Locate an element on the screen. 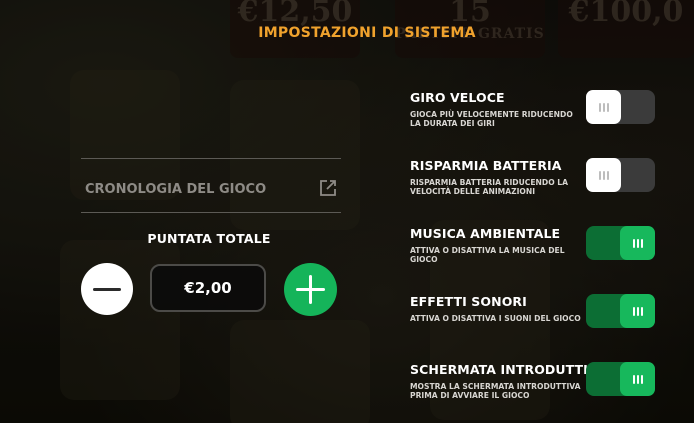 This screenshot has width=694, height=423. setting-name: SCHERMATA INTRODUTTIVA is located at coordinates (508, 369).